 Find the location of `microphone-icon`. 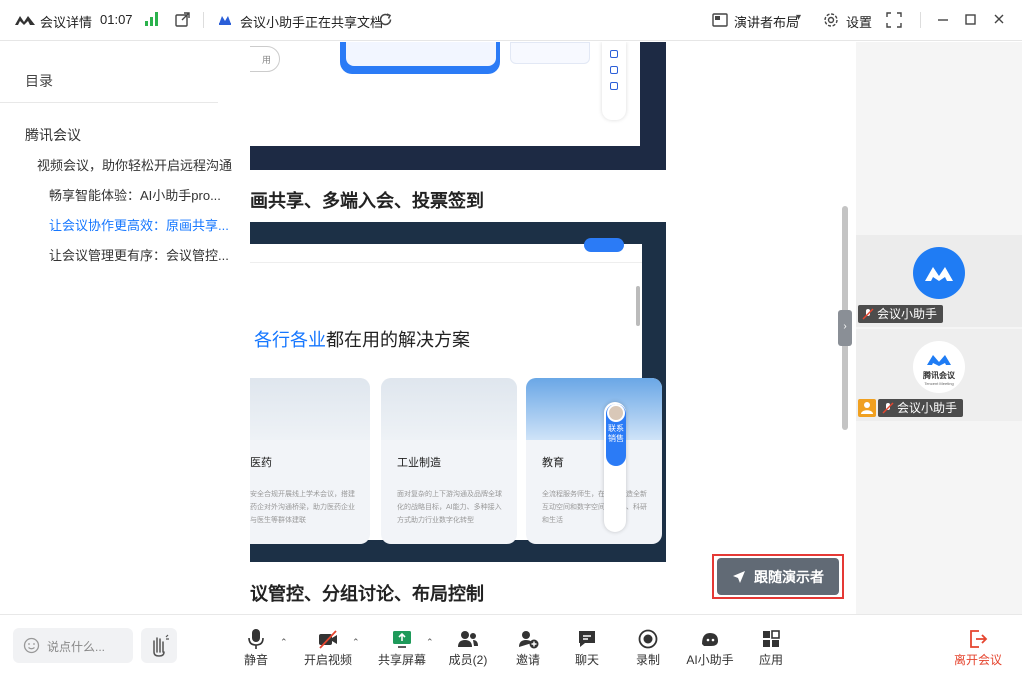

microphone-icon is located at coordinates (256, 639).